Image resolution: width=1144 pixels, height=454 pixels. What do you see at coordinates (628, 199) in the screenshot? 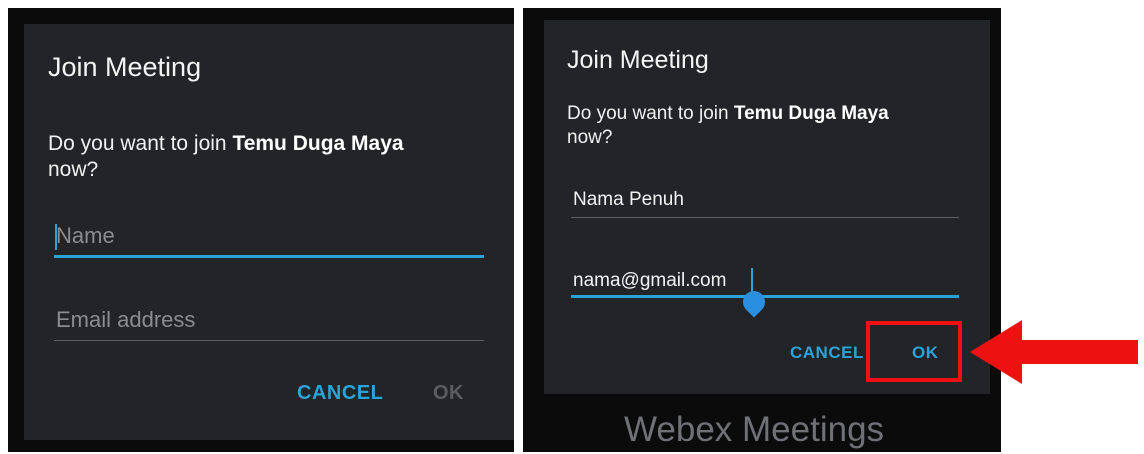
I see `name-value: Nama Penuh` at bounding box center [628, 199].